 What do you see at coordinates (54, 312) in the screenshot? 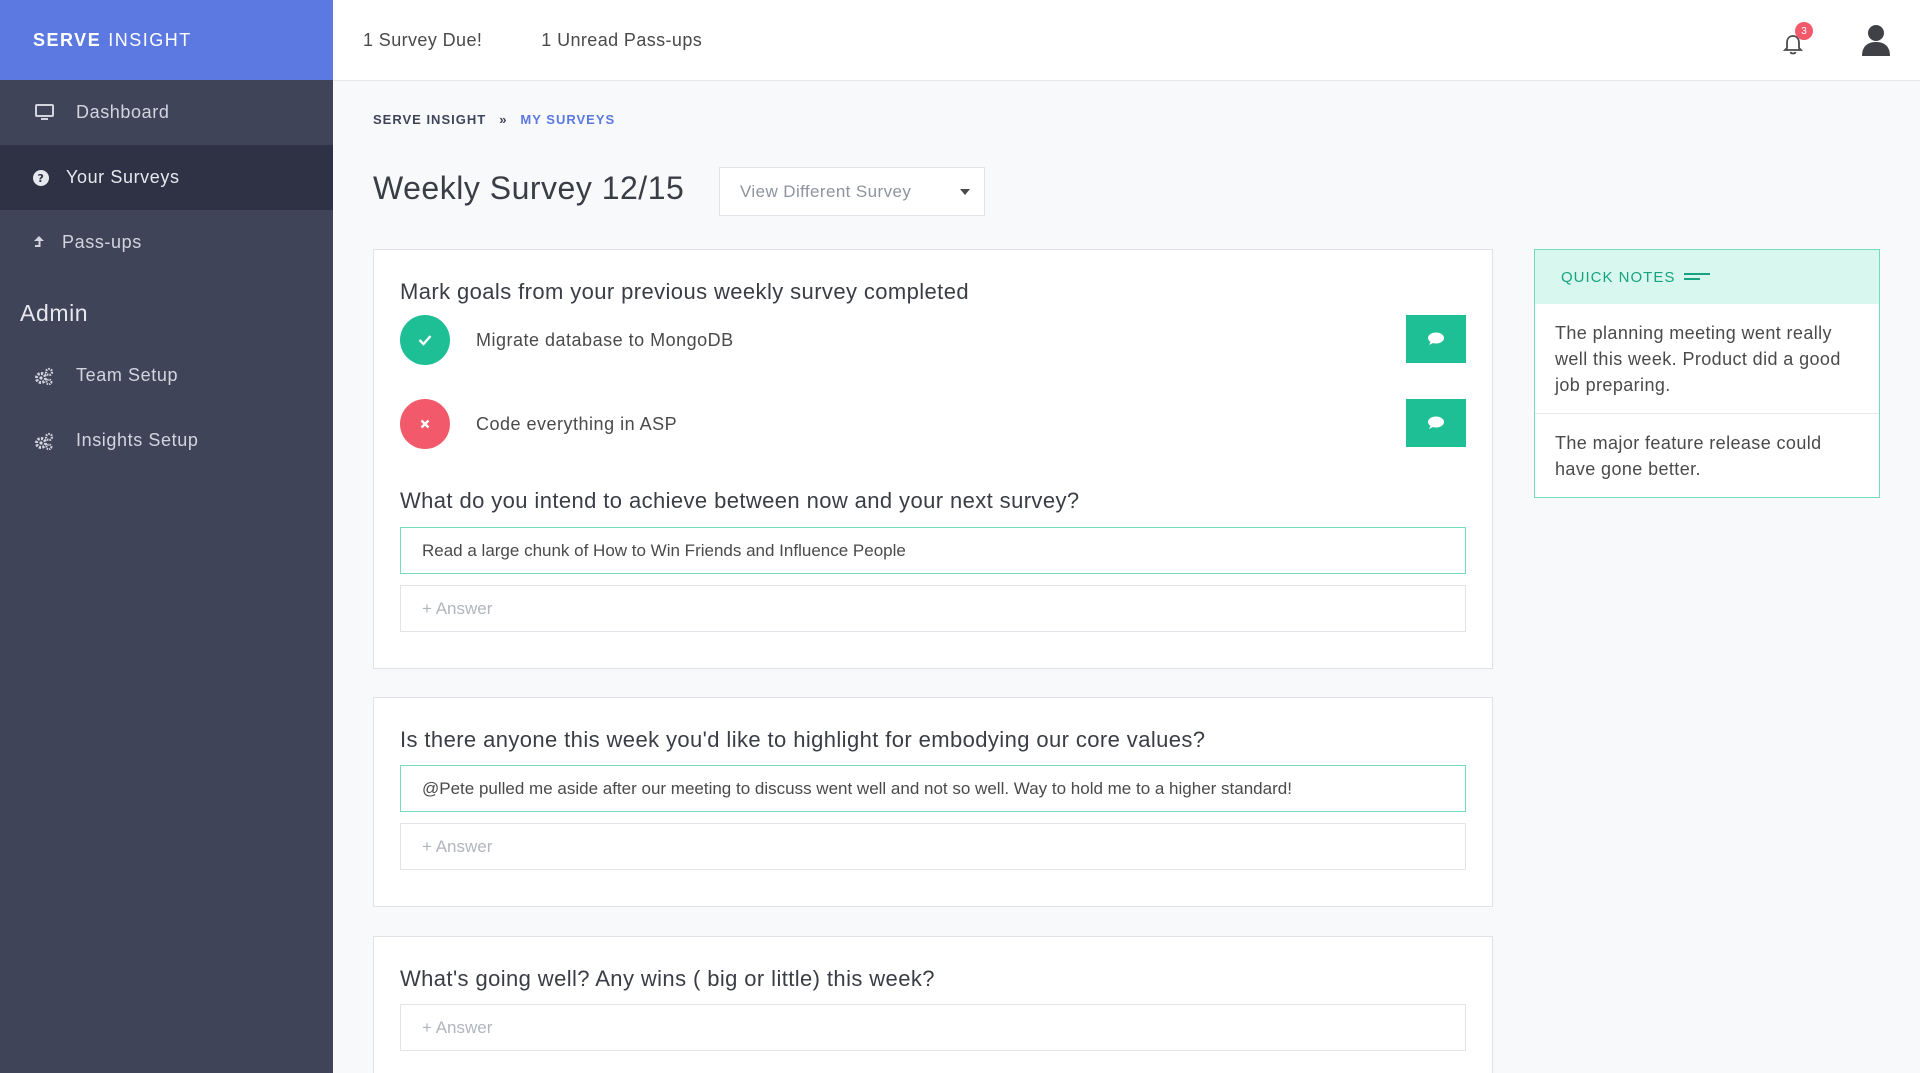
I see `sidebar-section-admin: Admin` at bounding box center [54, 312].